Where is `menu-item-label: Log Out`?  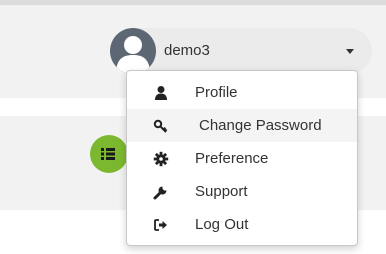
menu-item-label: Log Out is located at coordinates (222, 224).